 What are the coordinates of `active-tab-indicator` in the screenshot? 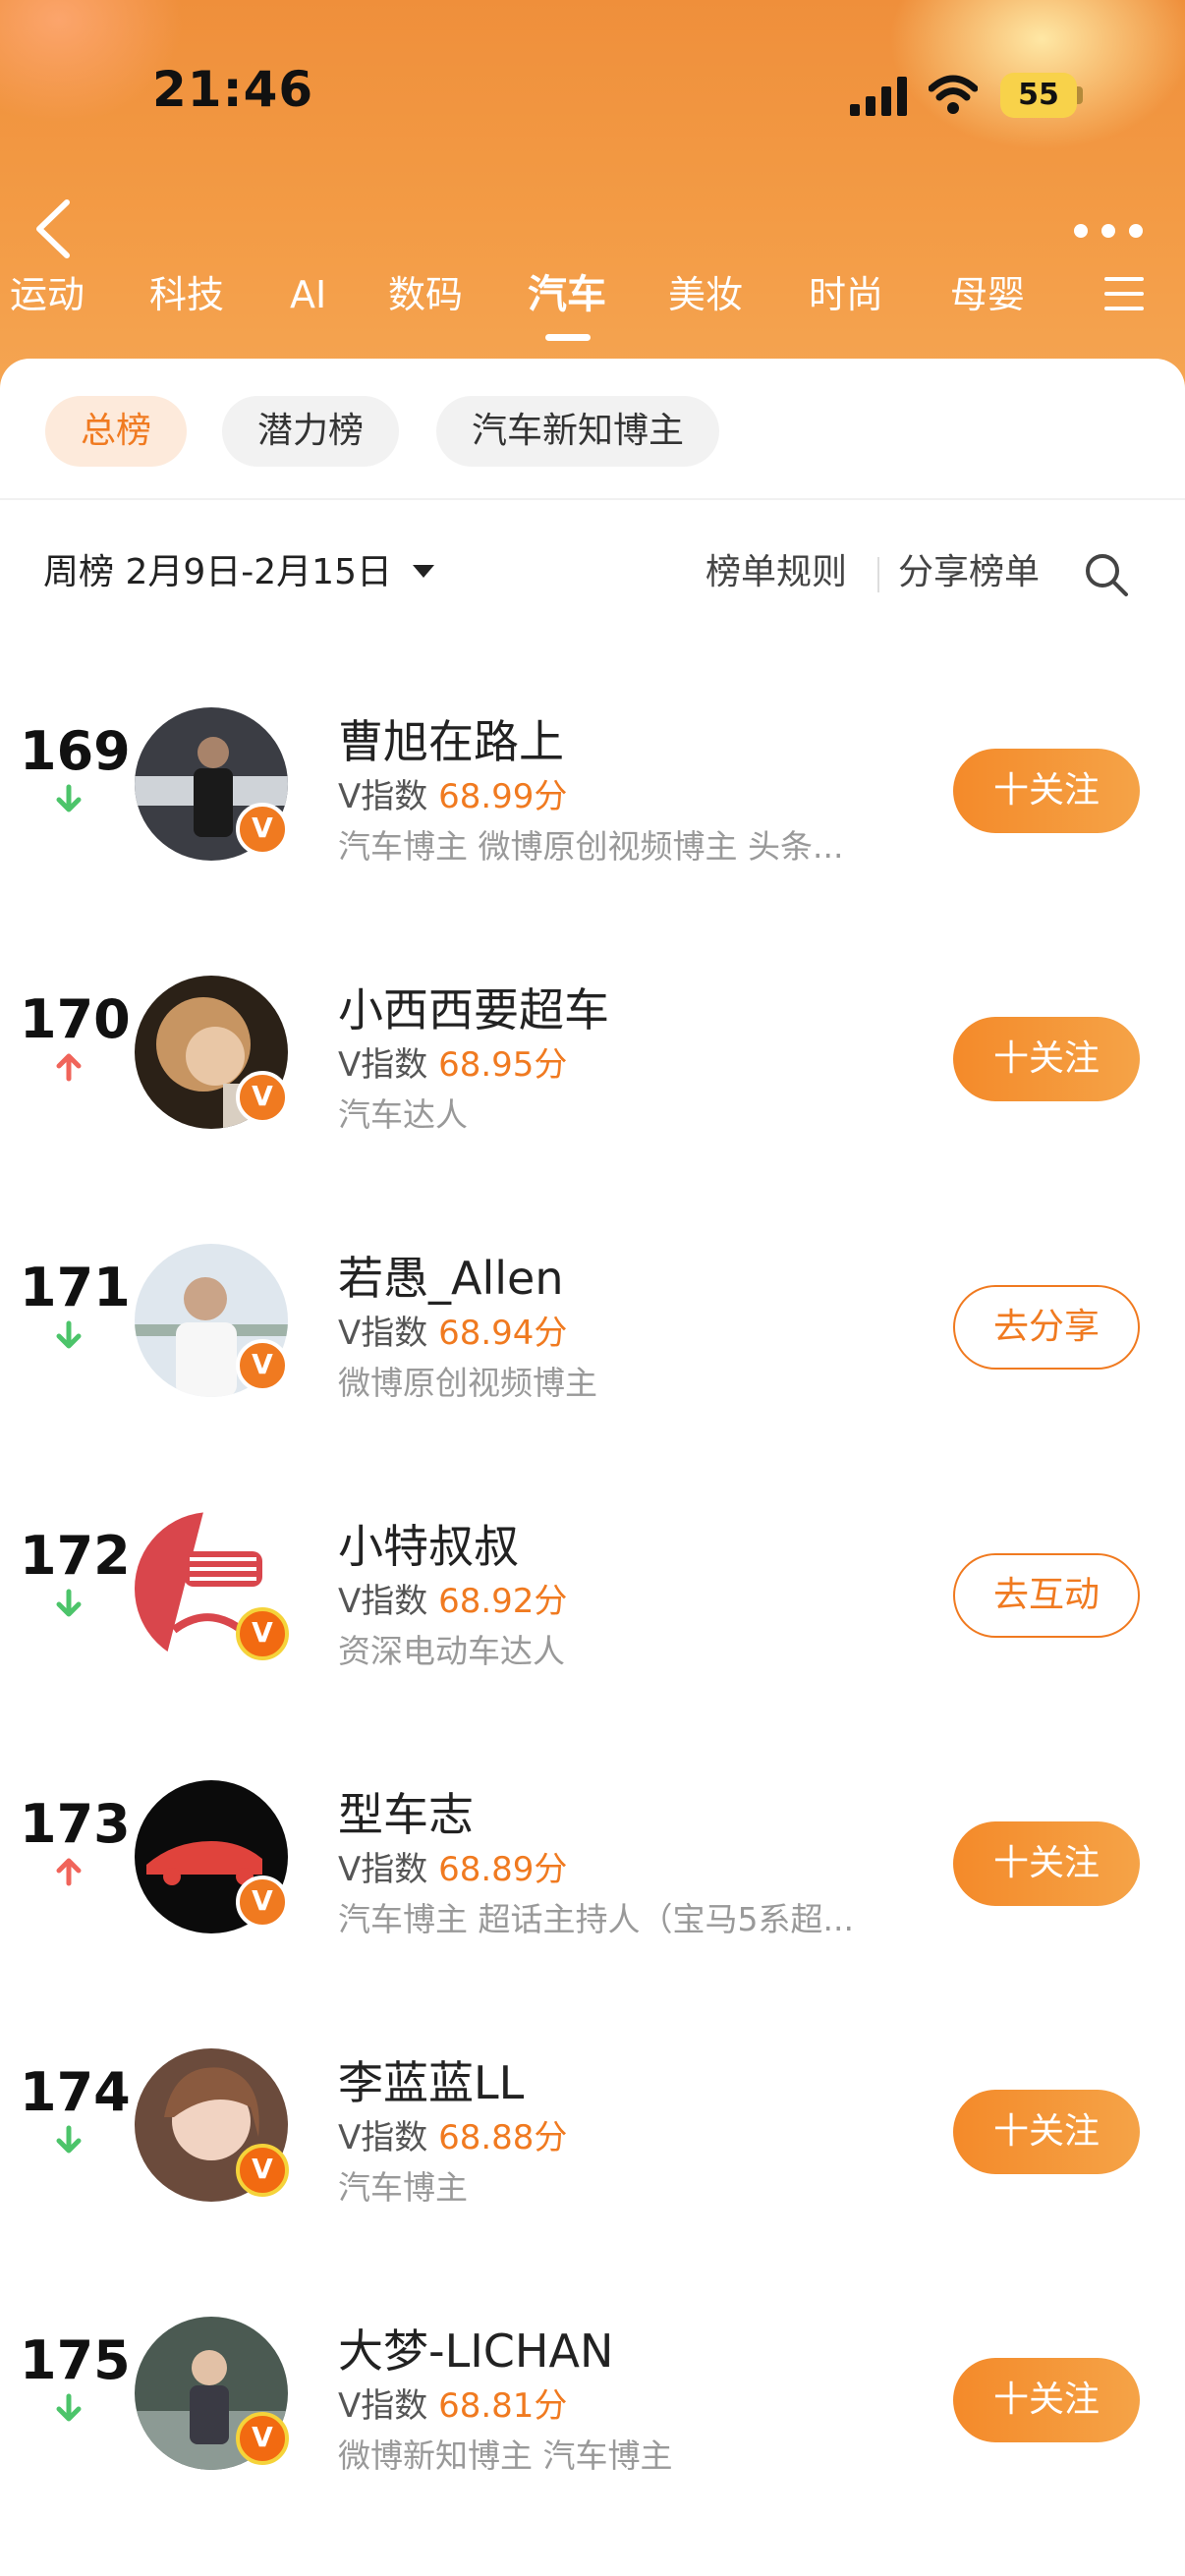 It's located at (568, 337).